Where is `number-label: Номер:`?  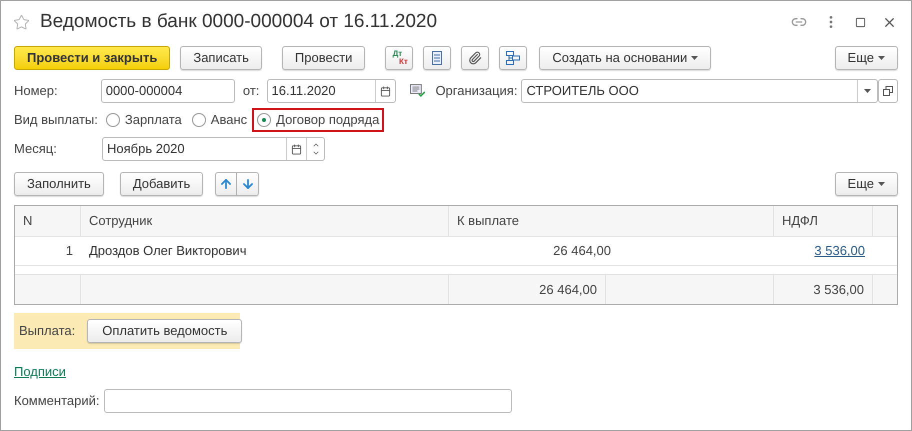 number-label: Номер: is located at coordinates (36, 91).